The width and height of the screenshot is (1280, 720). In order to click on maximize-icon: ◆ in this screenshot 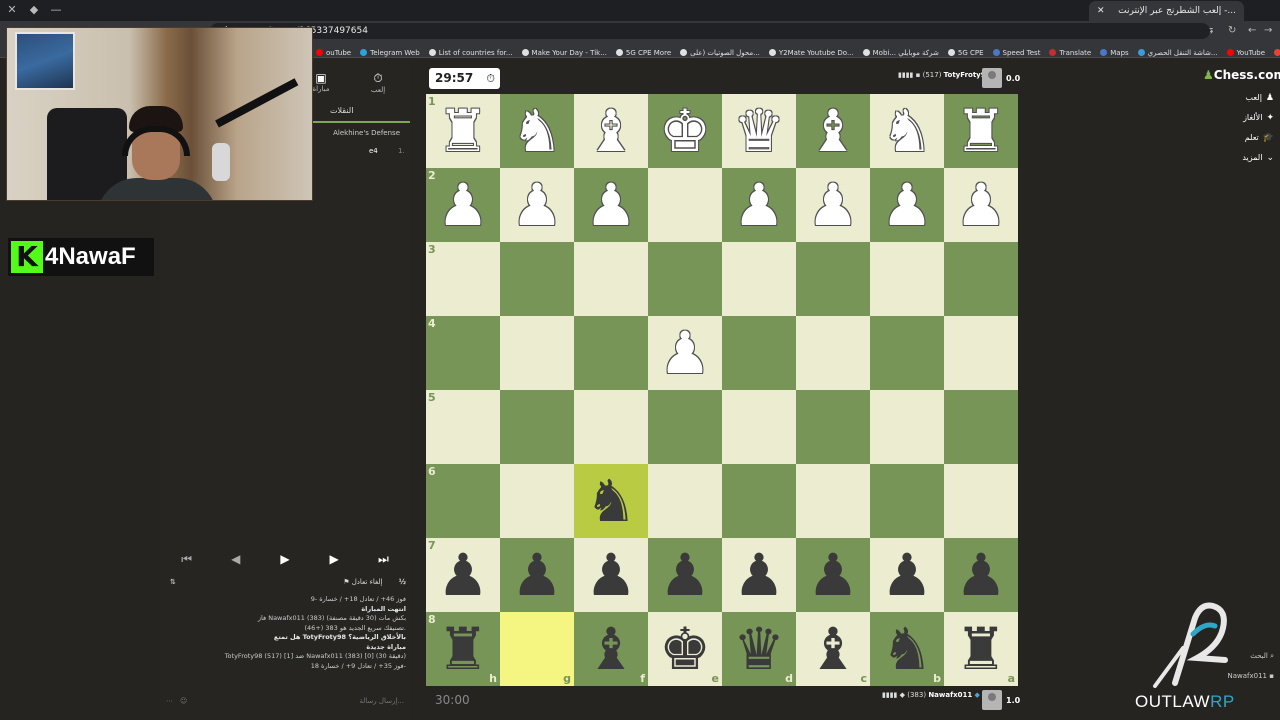, I will do `click(34, 10)`.